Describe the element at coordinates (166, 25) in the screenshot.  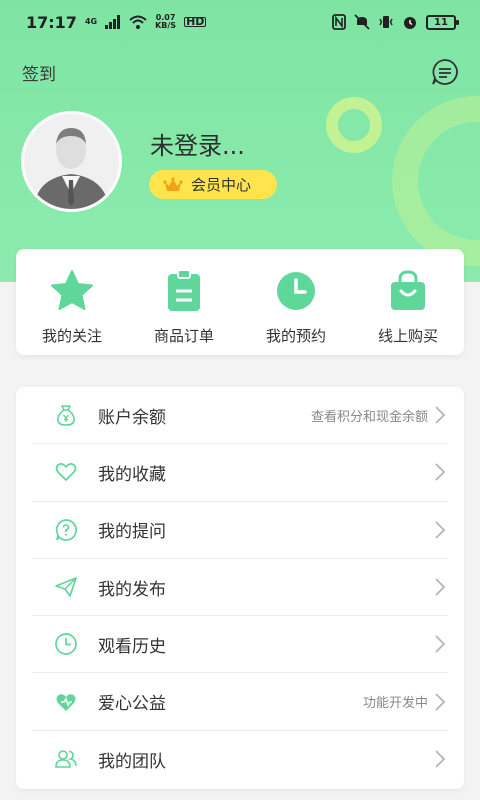
I see `speed-unit: KB/S` at that location.